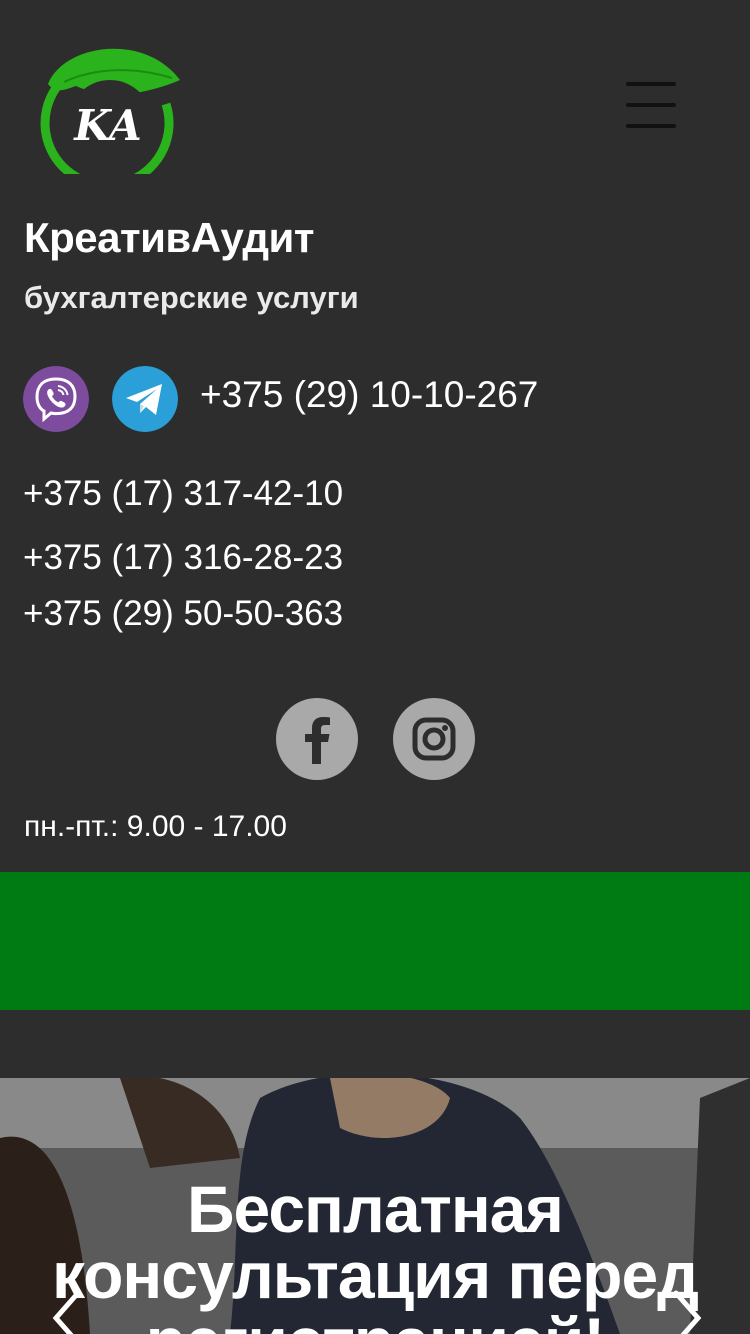  Describe the element at coordinates (183, 558) in the screenshot. I see `phone-link: +375 (17) 316-28-23` at that location.